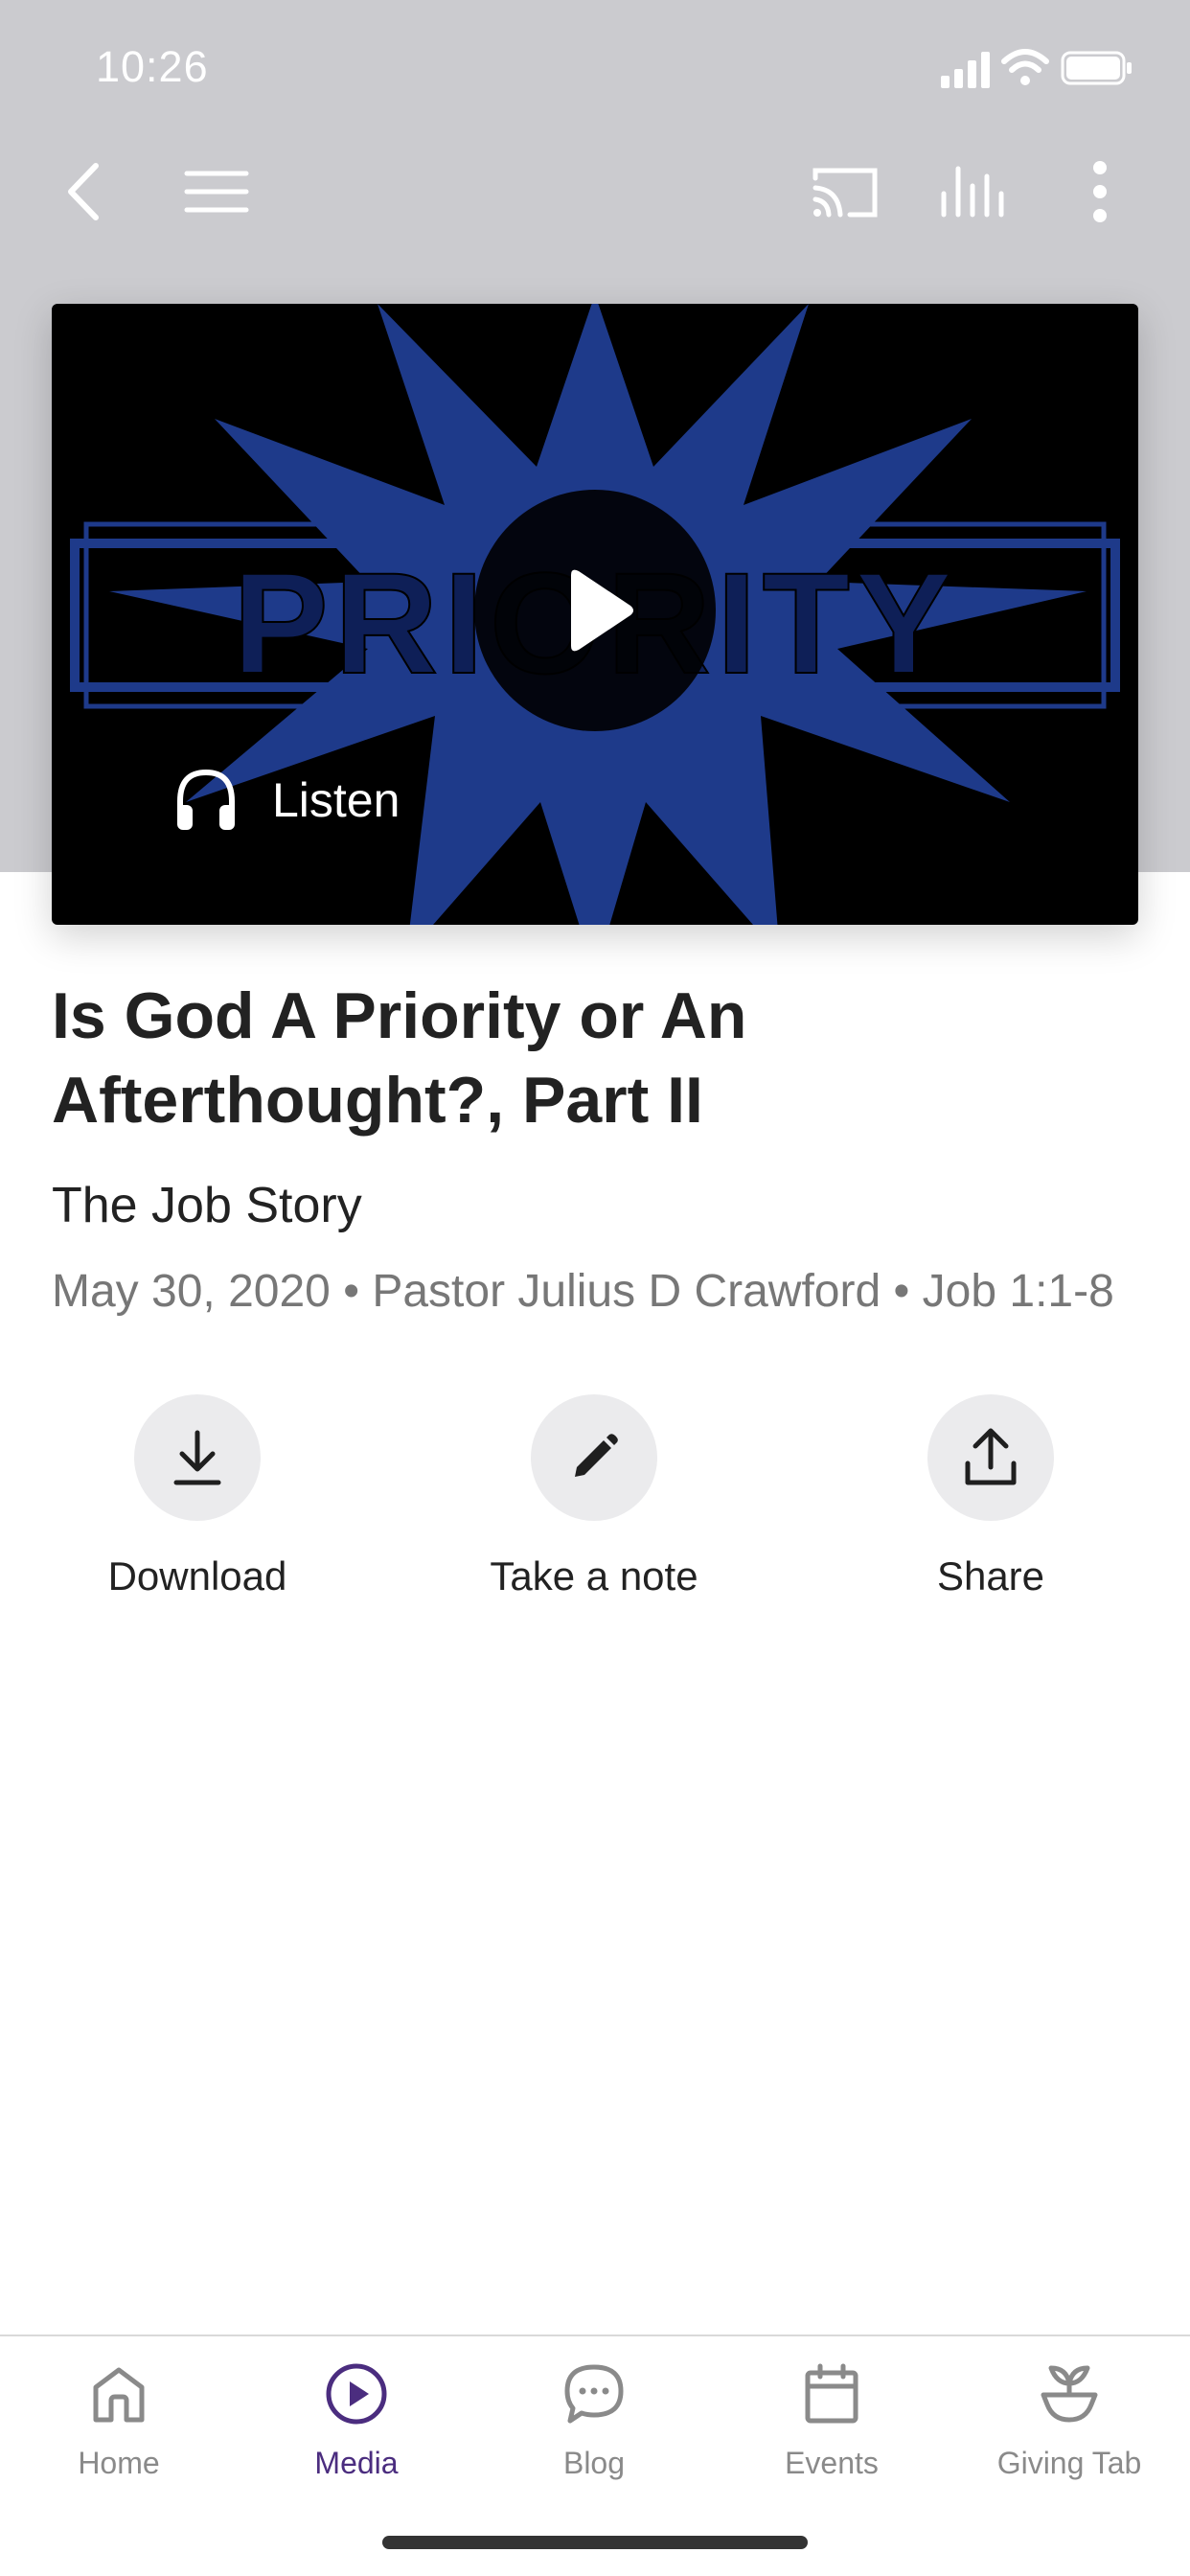  What do you see at coordinates (594, 1575) in the screenshot?
I see `take-note-label: Take a note` at bounding box center [594, 1575].